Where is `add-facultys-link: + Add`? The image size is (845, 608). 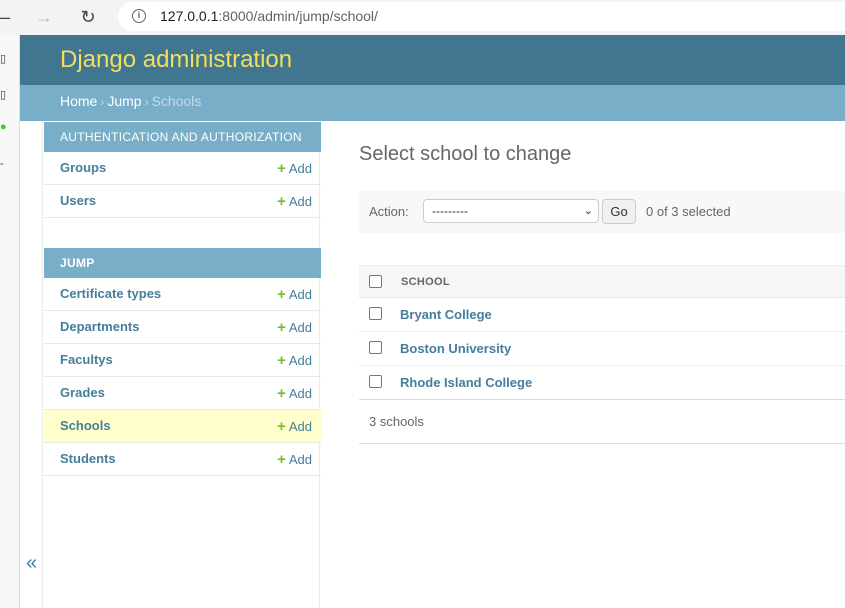
add-facultys-link: + Add is located at coordinates (294, 360).